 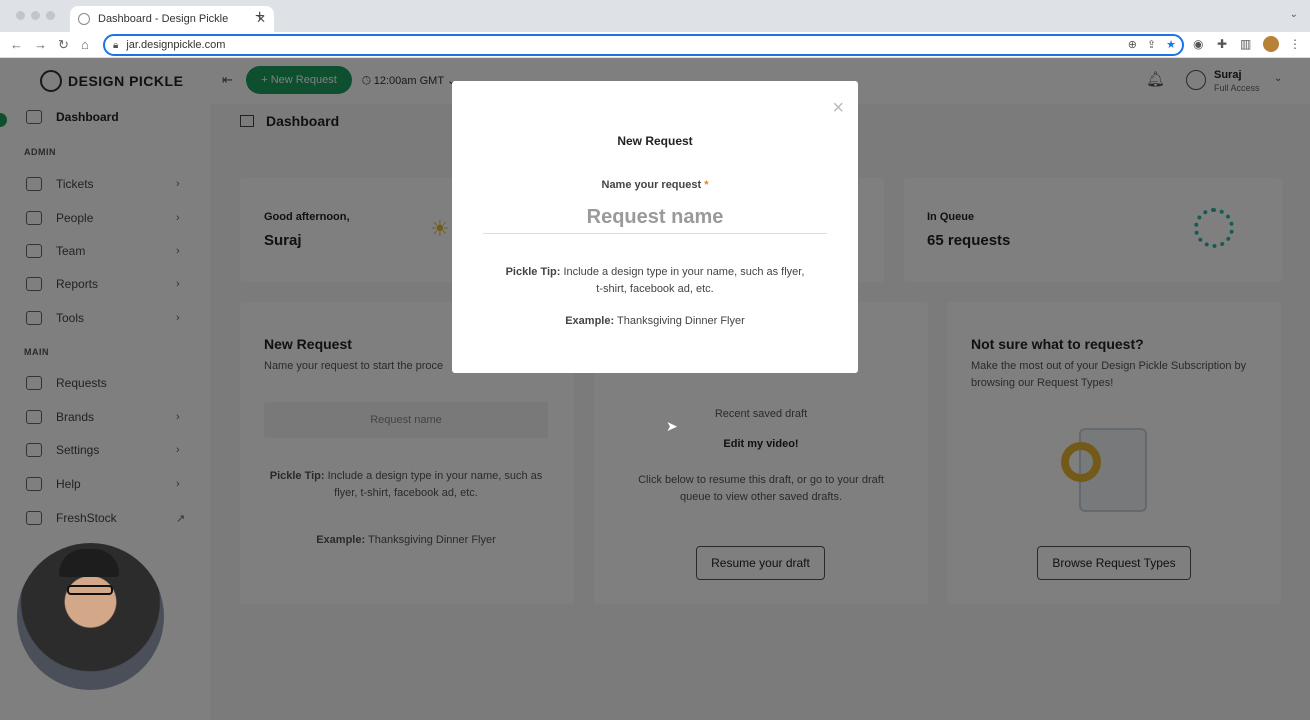 What do you see at coordinates (1295, 44) in the screenshot?
I see `browser-menu-icon: ⋮` at bounding box center [1295, 44].